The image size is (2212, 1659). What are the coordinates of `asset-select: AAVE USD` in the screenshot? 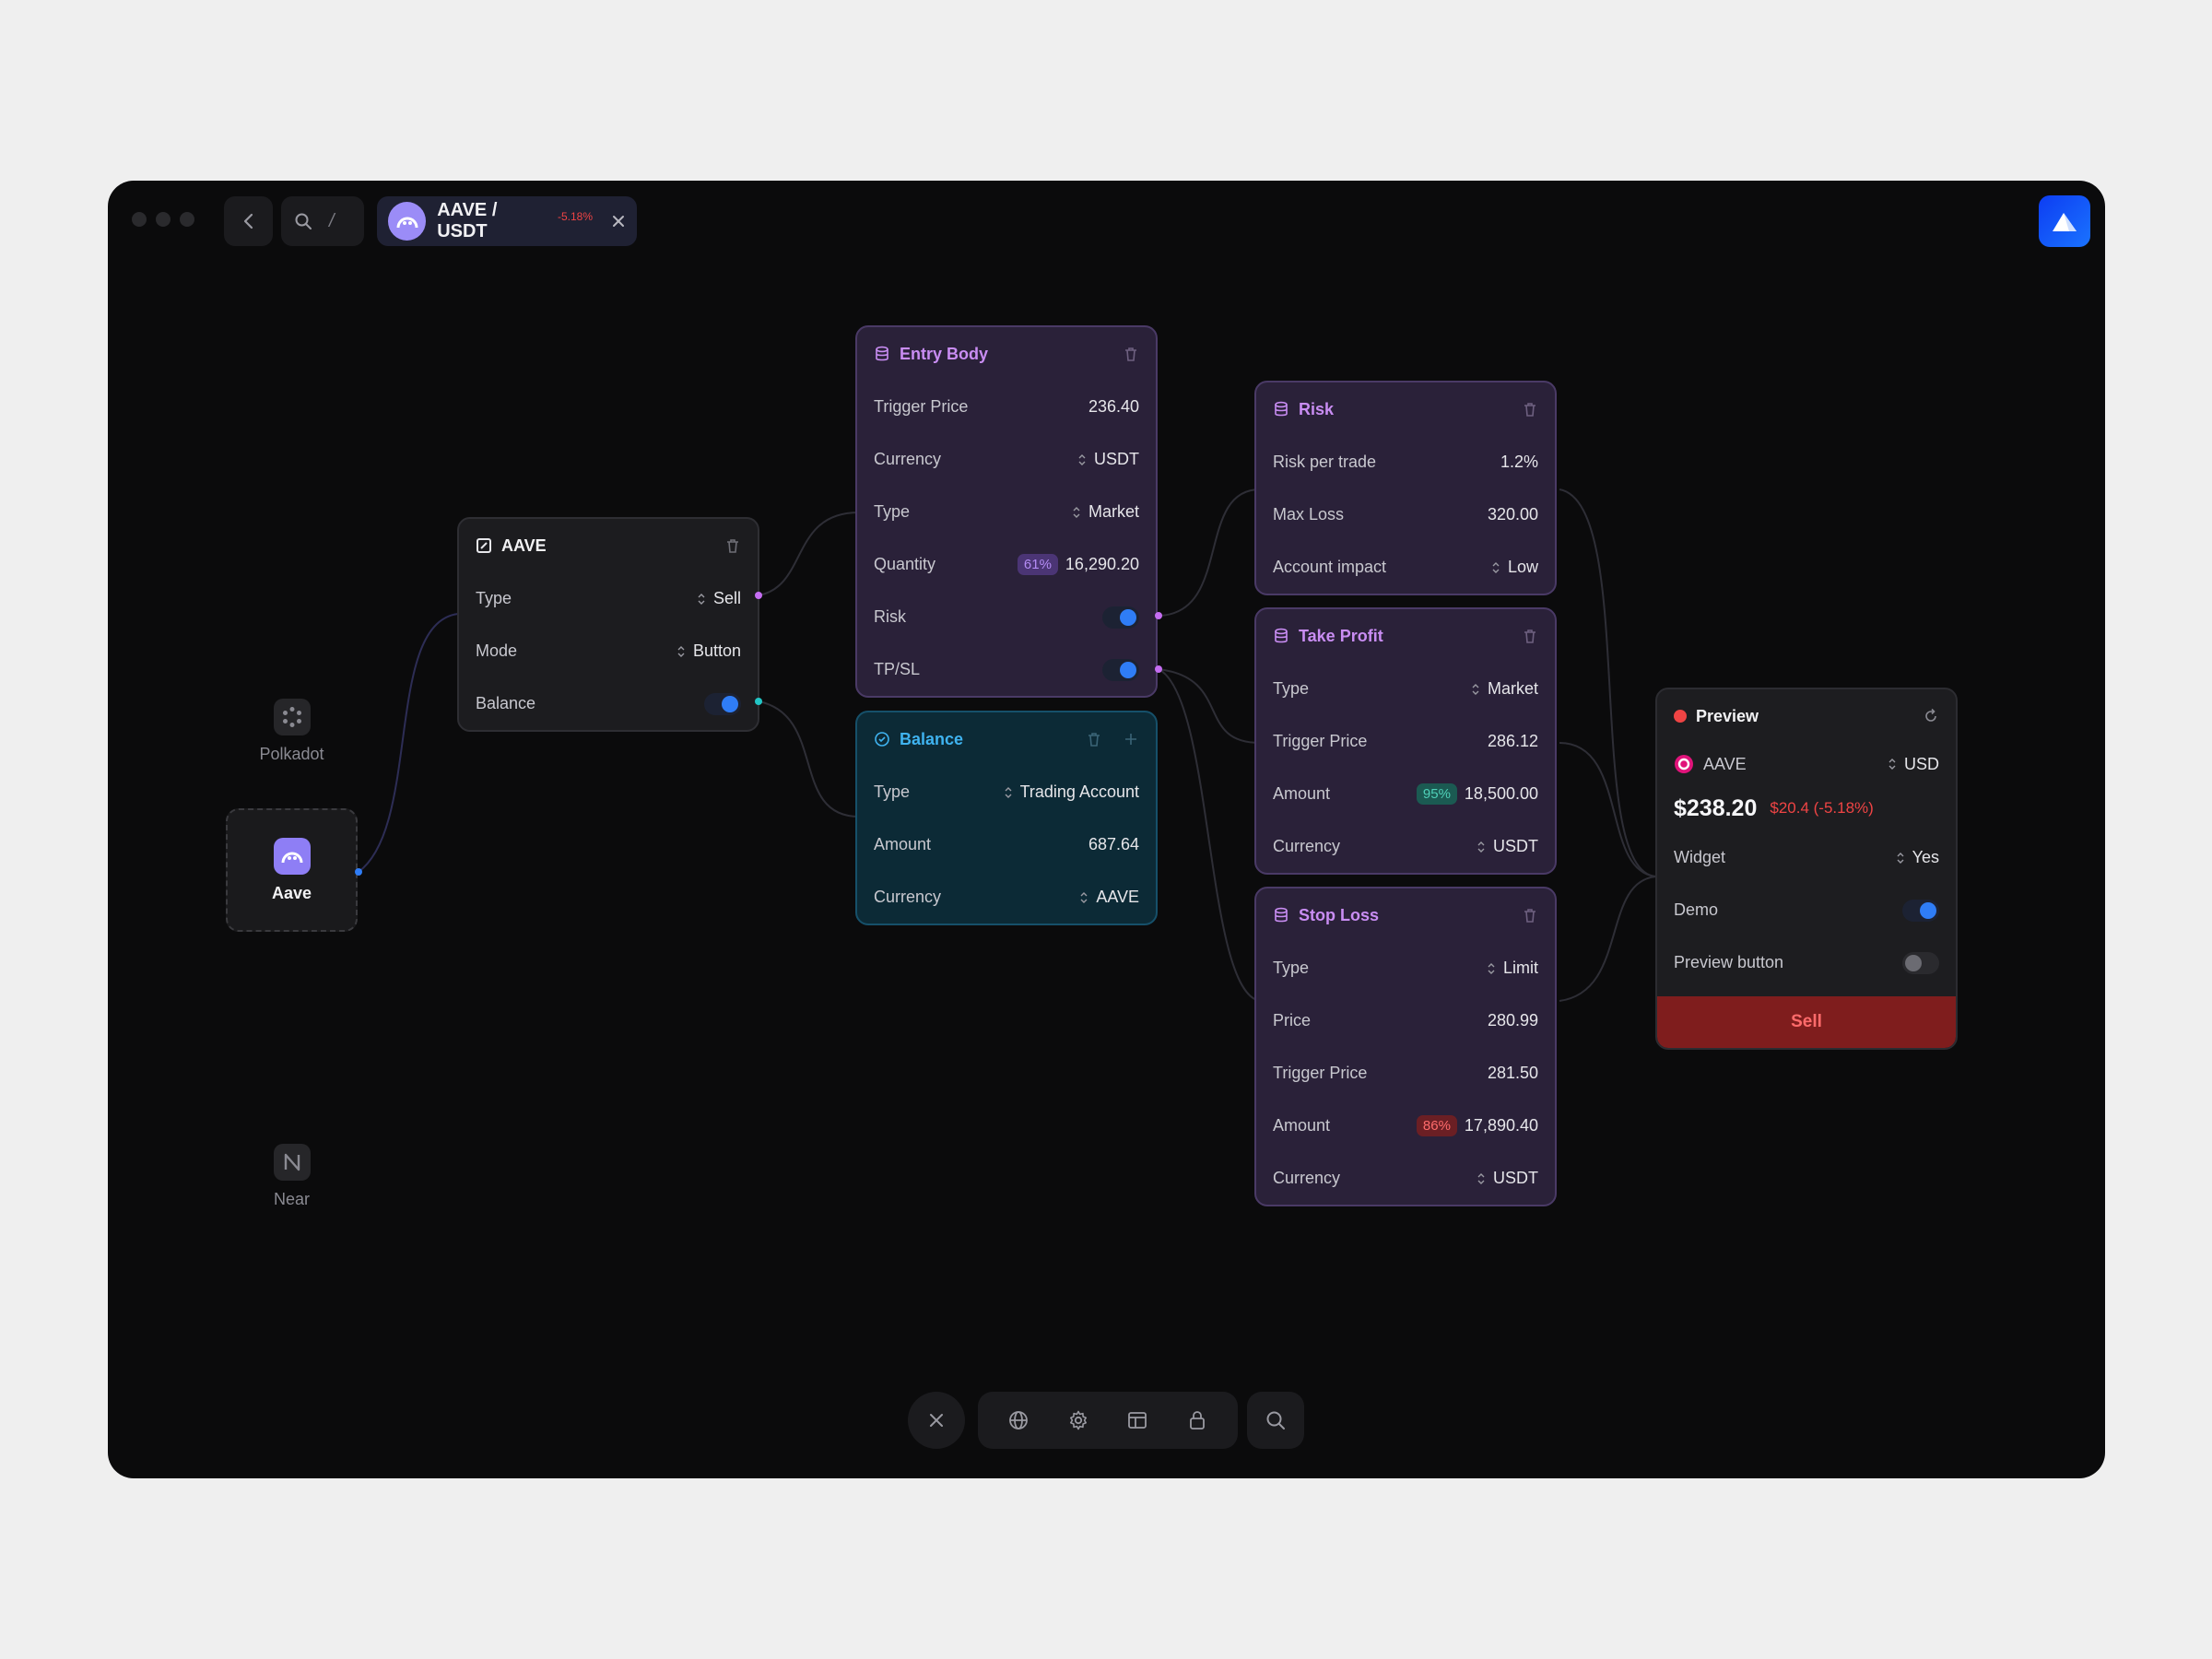 It's located at (1806, 764).